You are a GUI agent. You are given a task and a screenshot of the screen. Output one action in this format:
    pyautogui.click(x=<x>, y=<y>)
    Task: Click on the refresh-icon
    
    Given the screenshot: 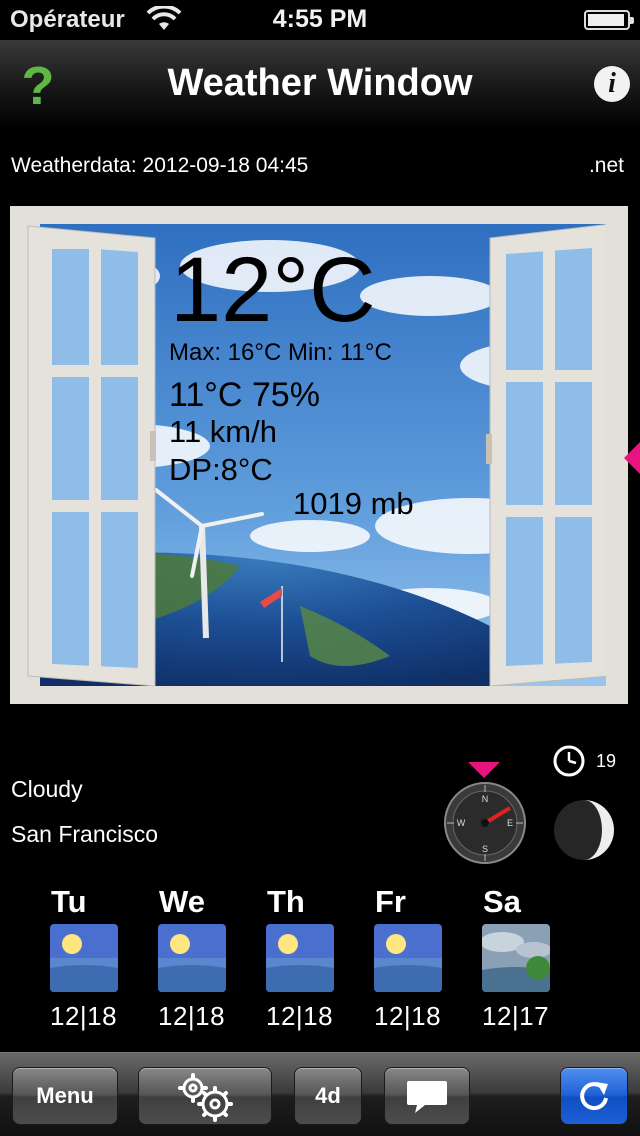 What is the action you would take?
    pyautogui.click(x=594, y=1096)
    